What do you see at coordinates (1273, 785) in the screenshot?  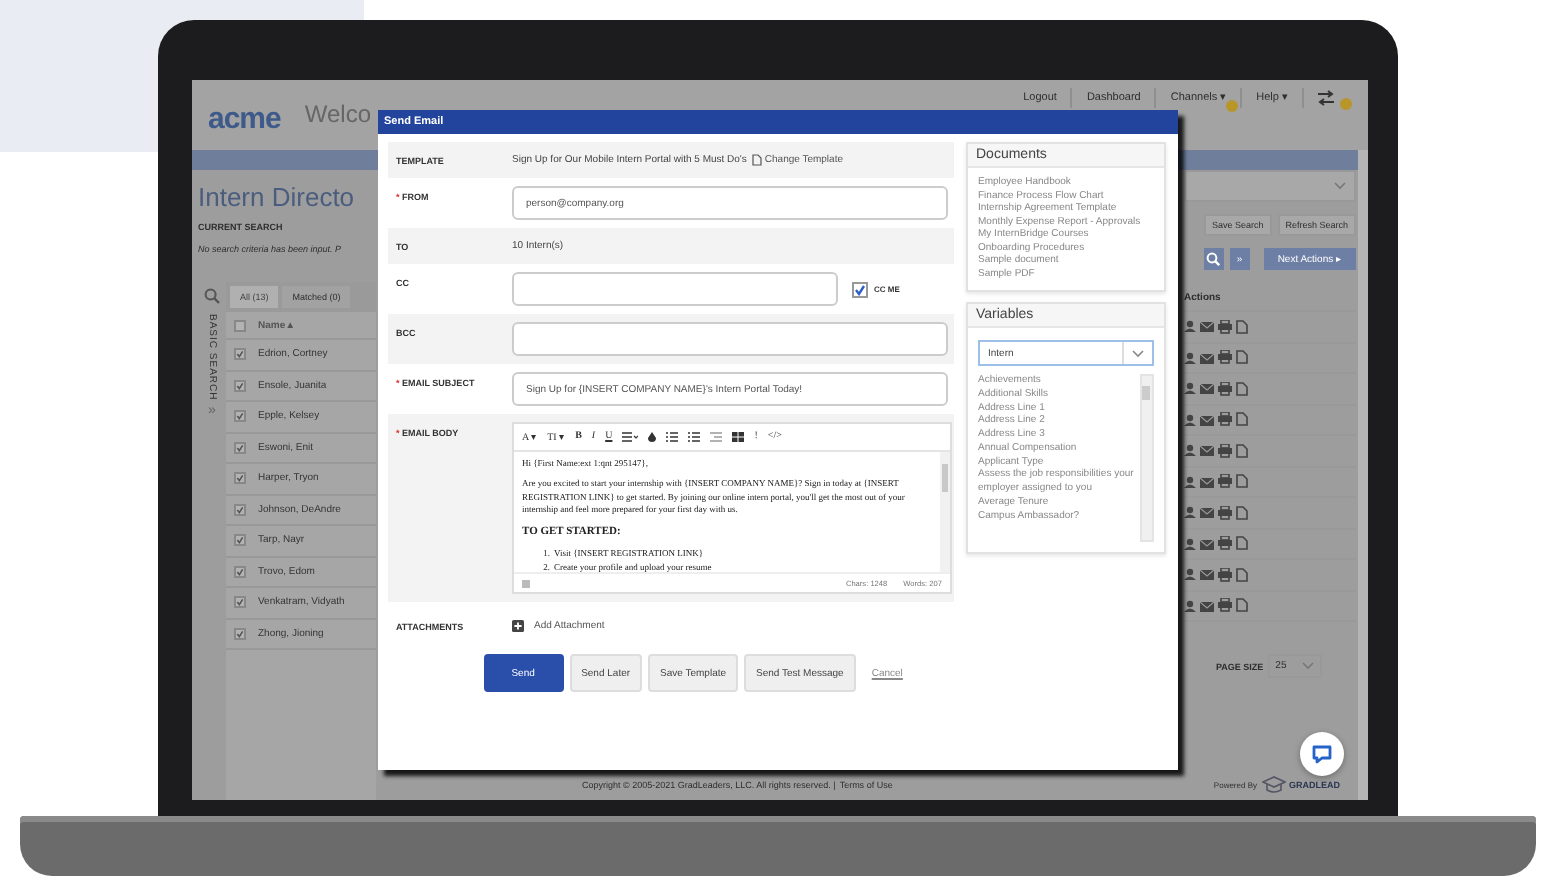 I see `mortarboard-icon` at bounding box center [1273, 785].